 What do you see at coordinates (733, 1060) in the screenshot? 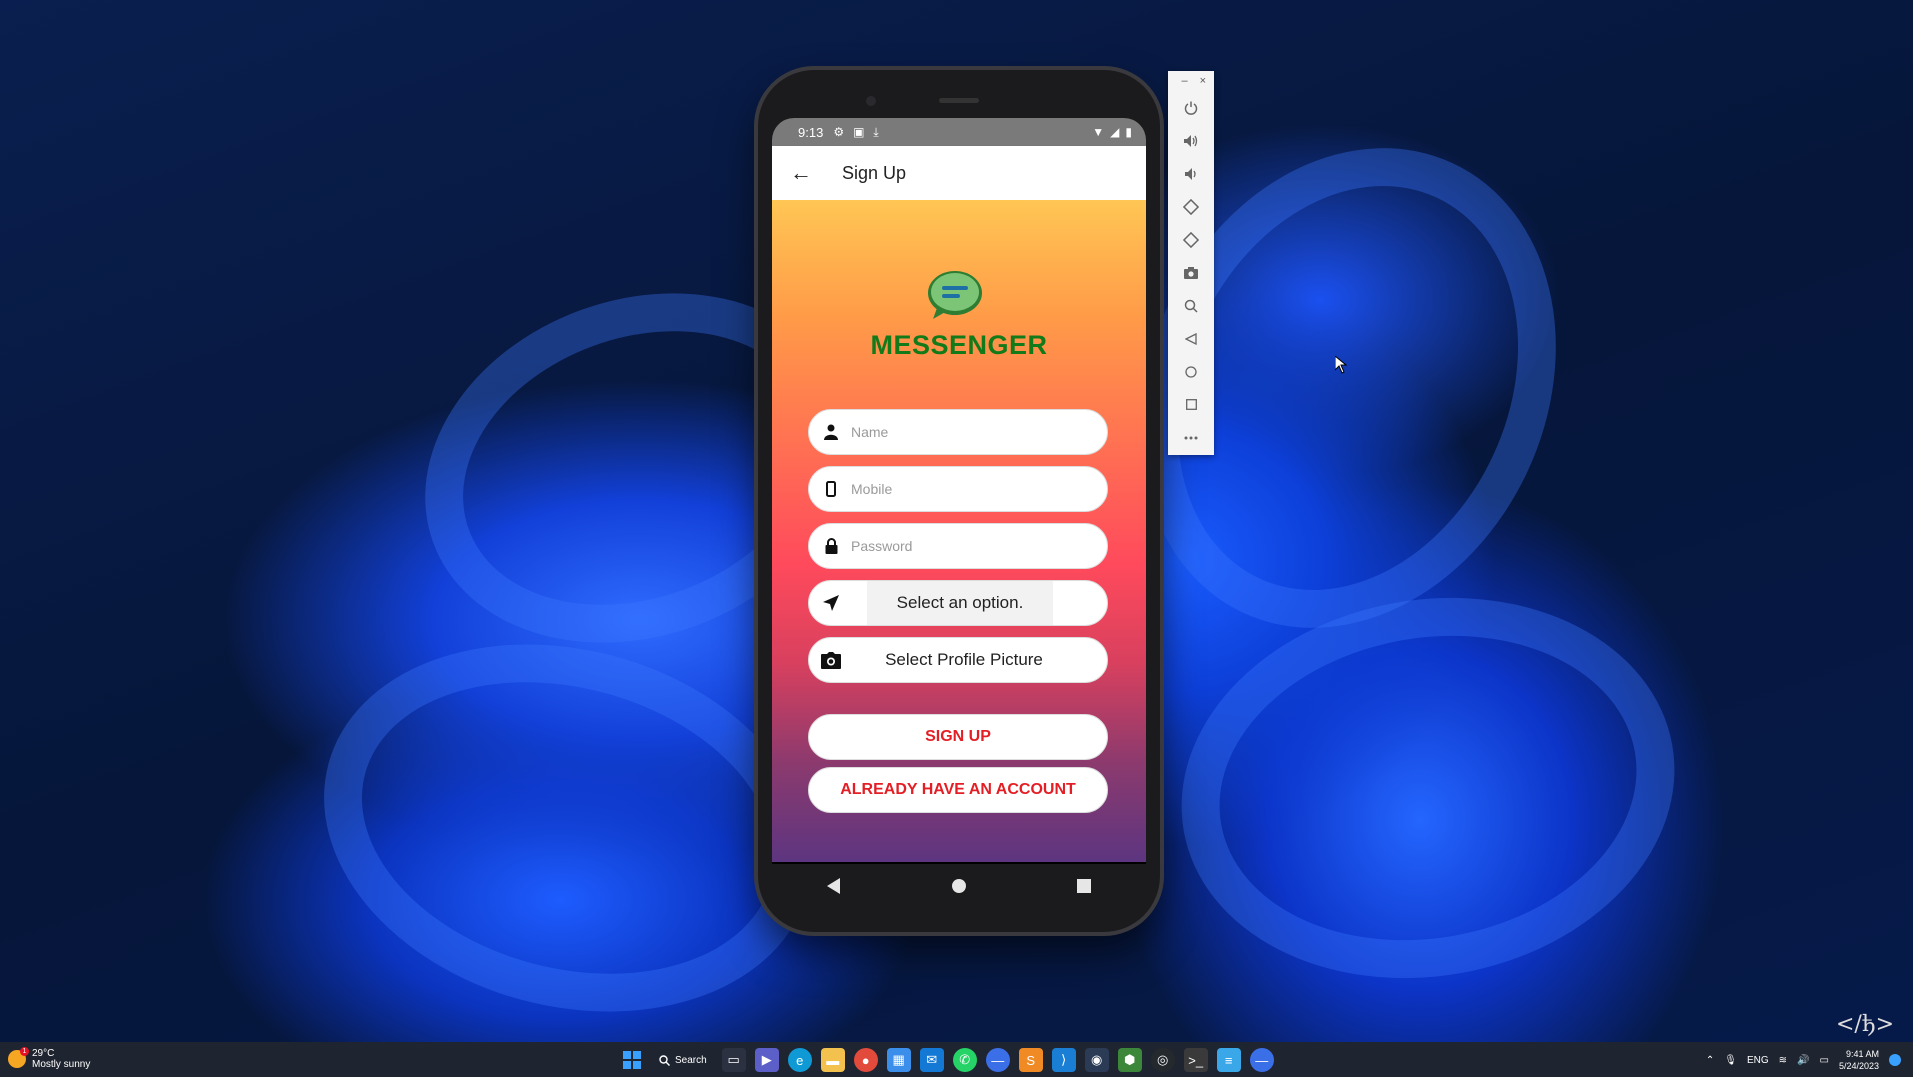
I see `task-view-icon: ▭` at bounding box center [733, 1060].